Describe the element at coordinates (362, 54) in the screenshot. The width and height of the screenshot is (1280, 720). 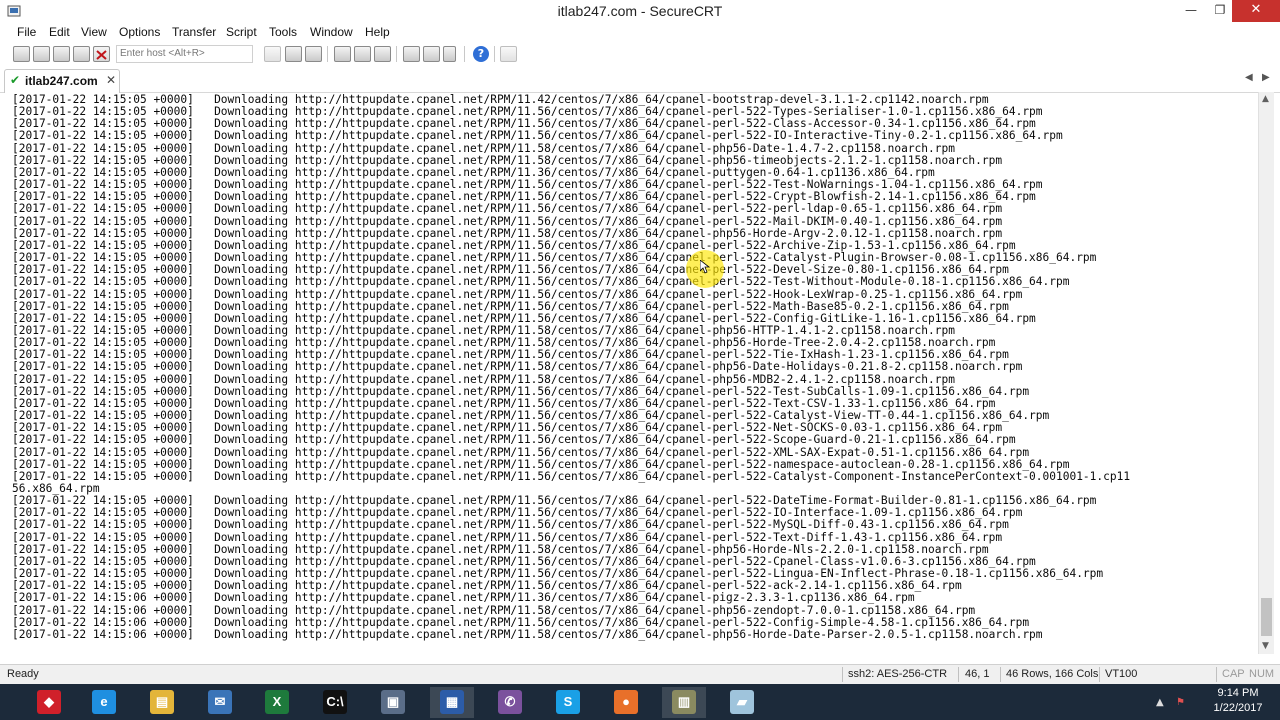
I see `print-selection-icon` at that location.